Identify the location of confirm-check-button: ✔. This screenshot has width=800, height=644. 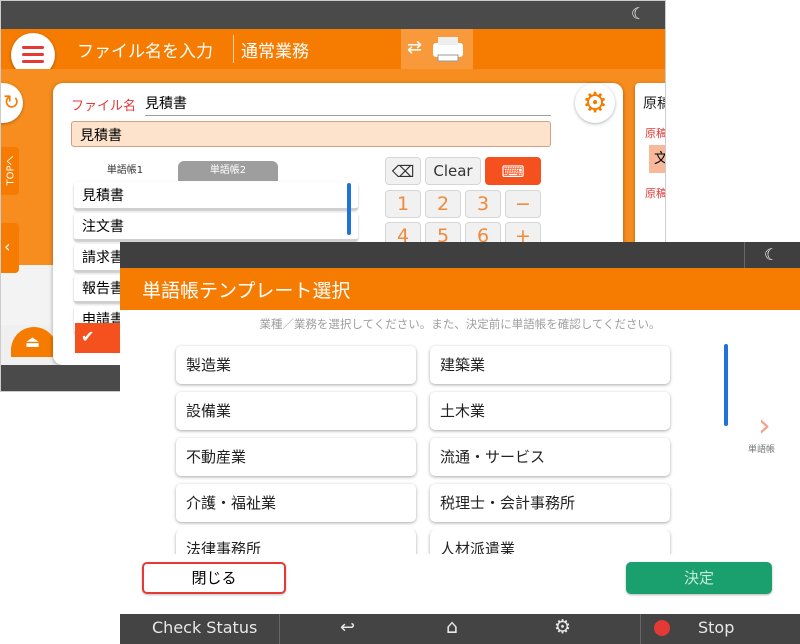
(98, 338).